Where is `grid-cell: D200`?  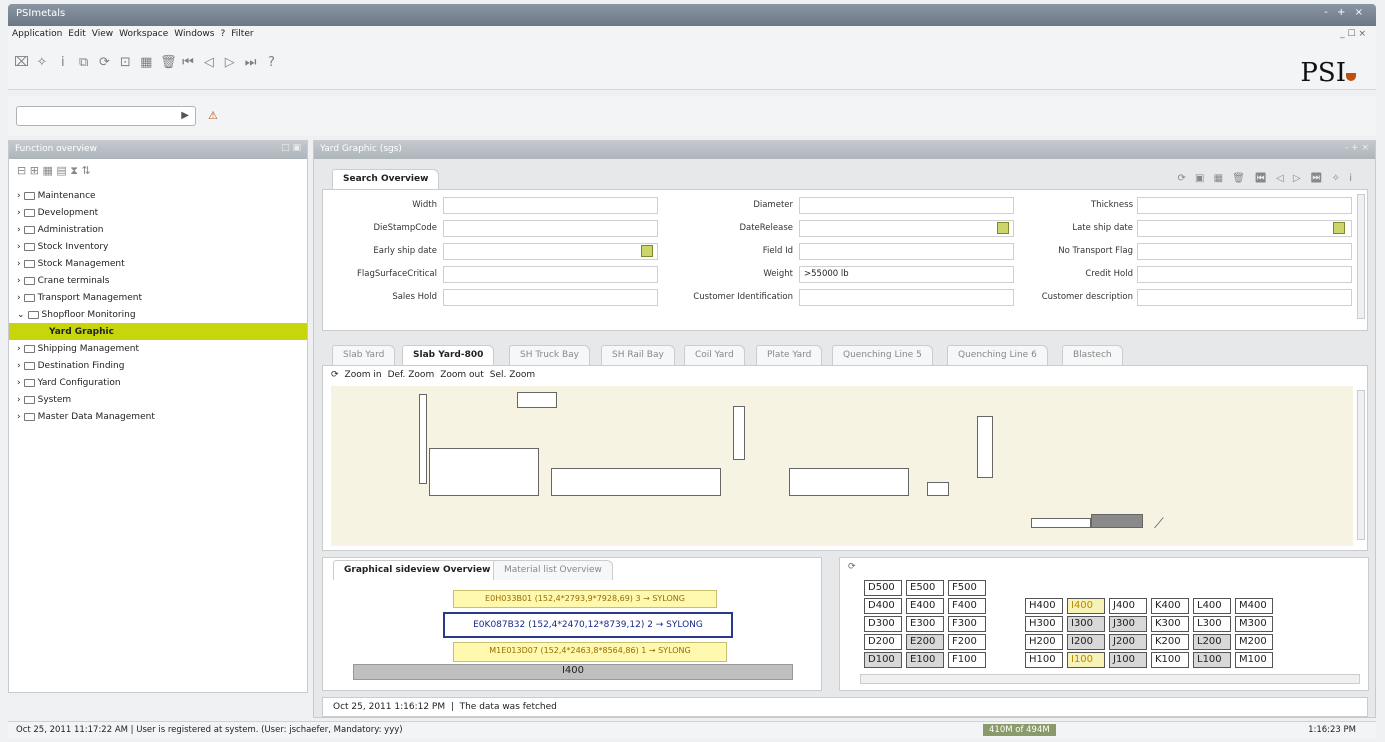
grid-cell: D200 is located at coordinates (883, 642).